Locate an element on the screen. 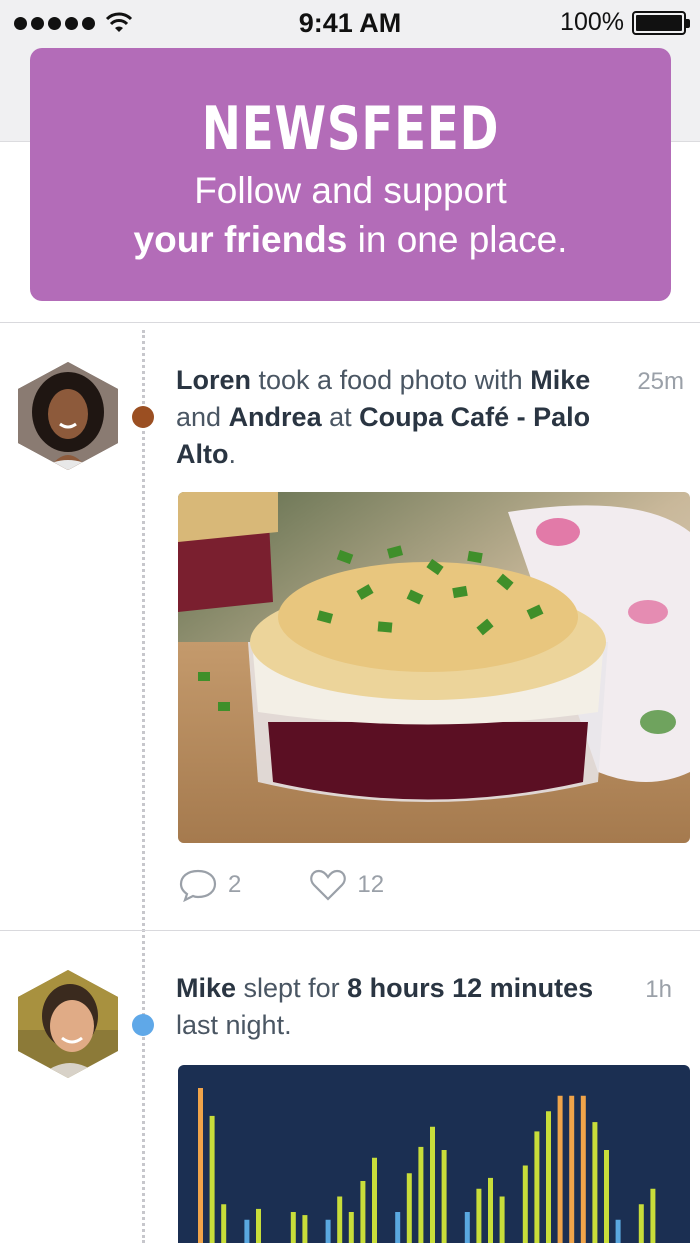 This screenshot has width=700, height=1243. post-time: 25m is located at coordinates (660, 381).